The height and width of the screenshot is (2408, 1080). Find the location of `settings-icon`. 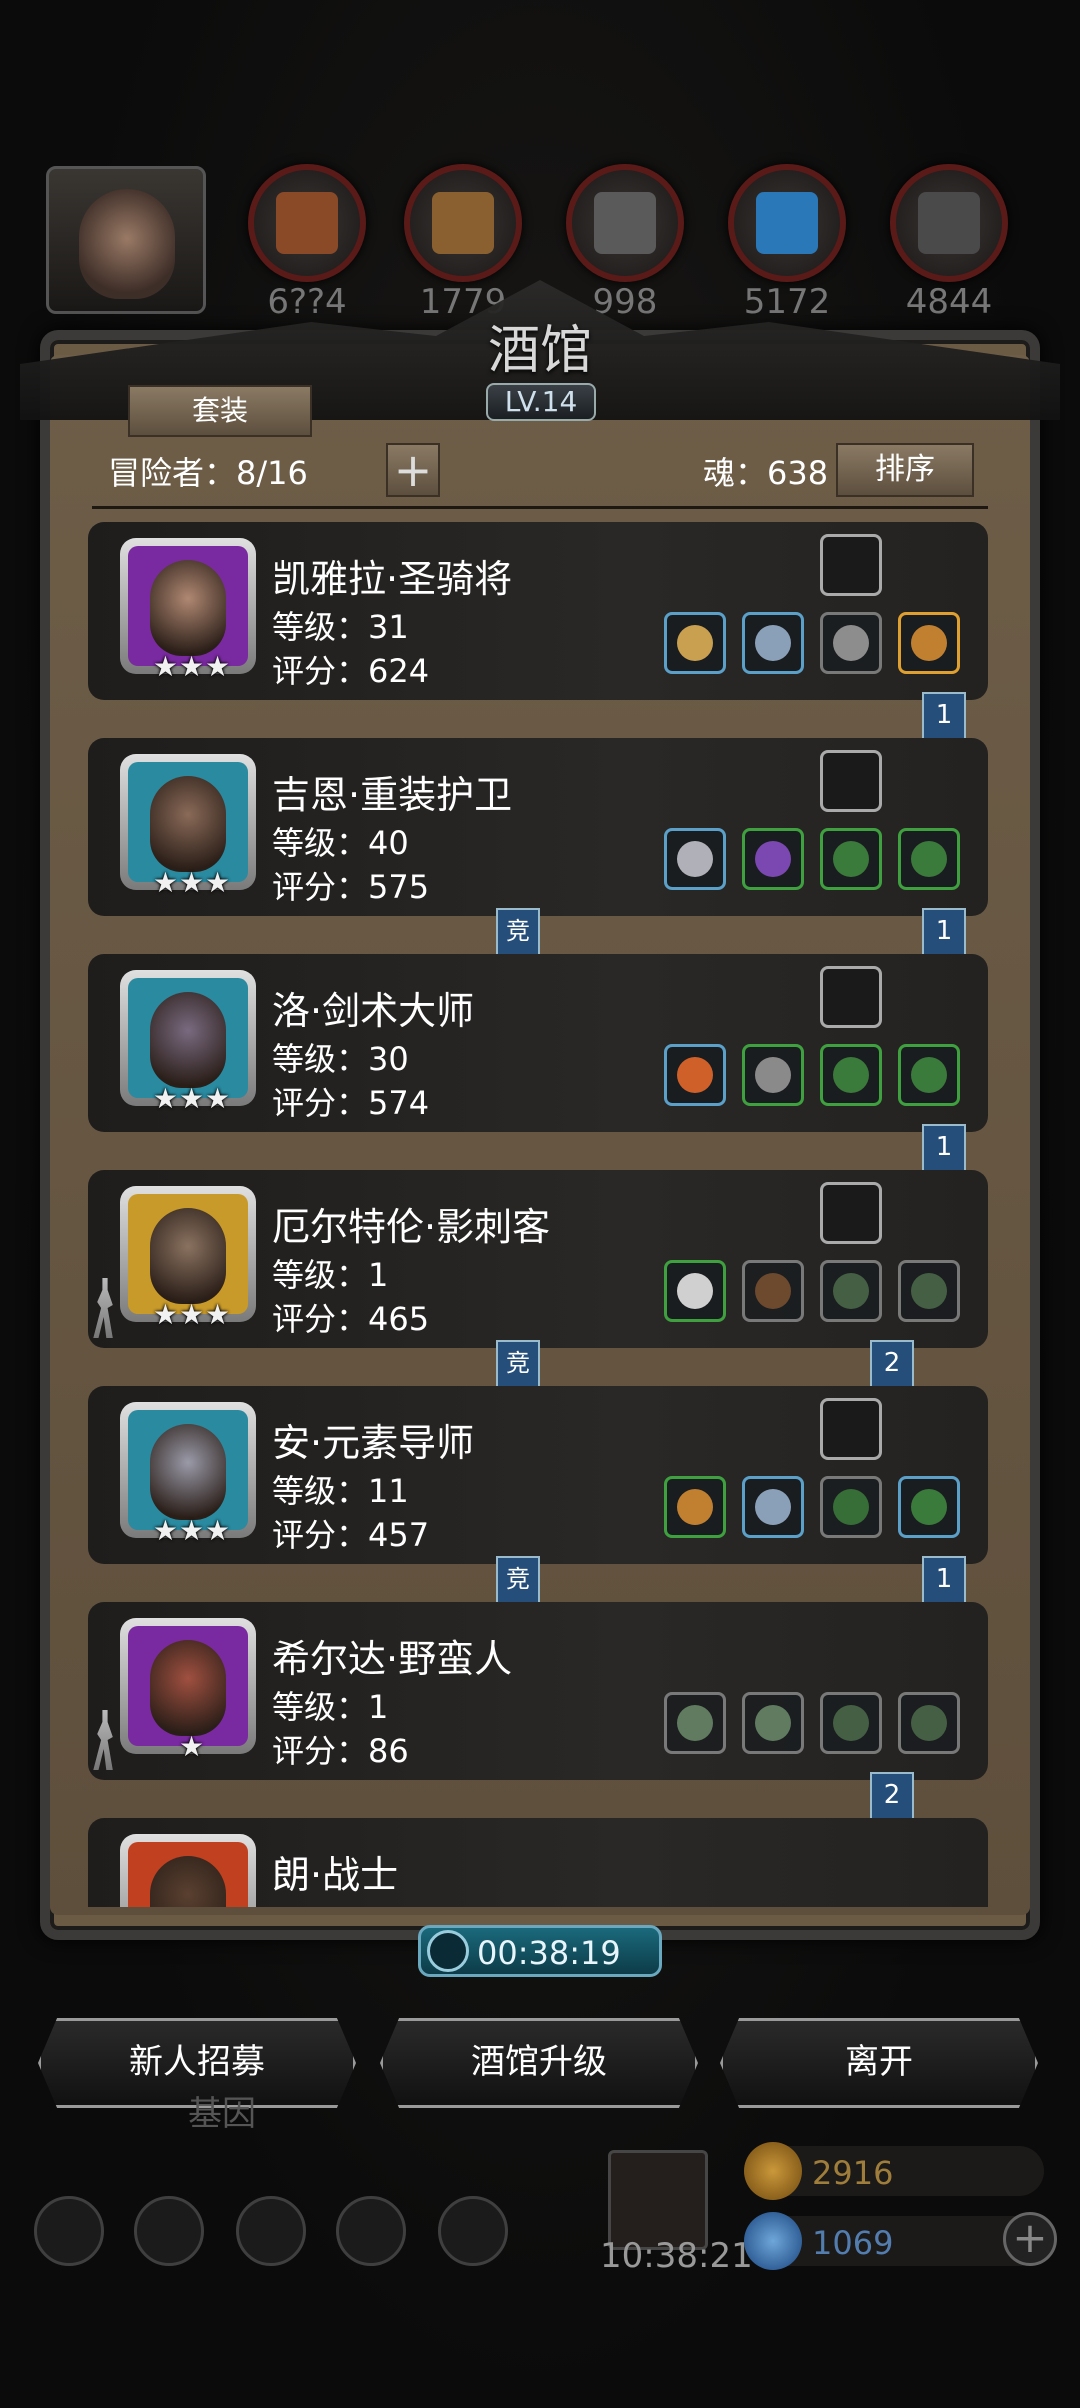

settings-icon is located at coordinates (69, 2231).